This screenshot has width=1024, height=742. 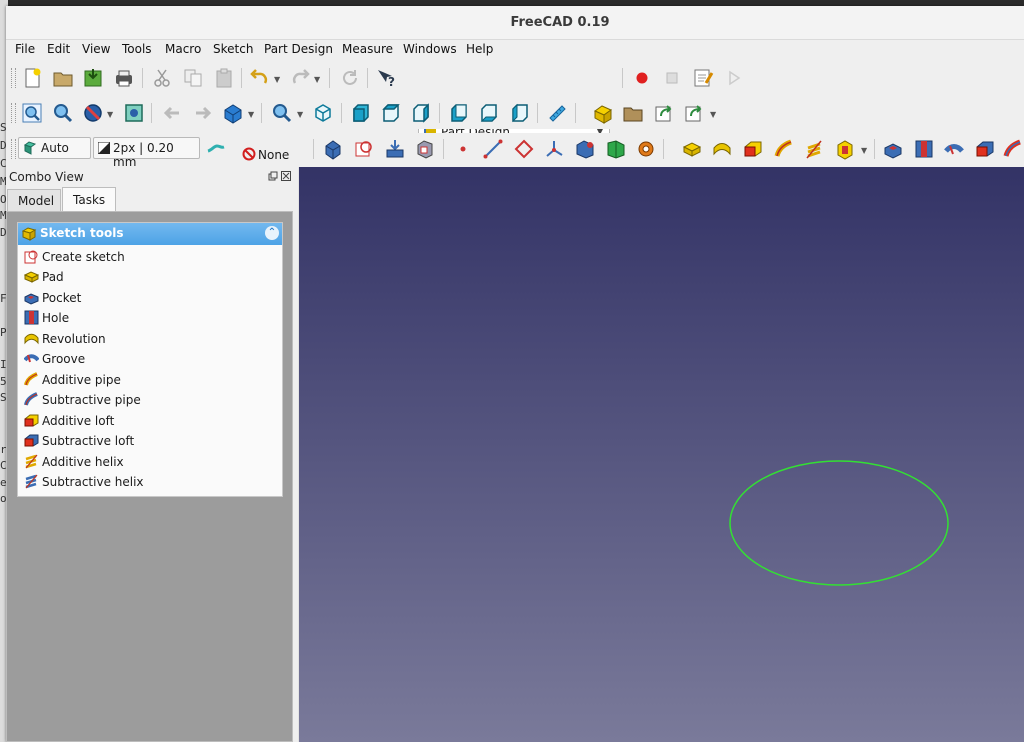 What do you see at coordinates (664, 113) in the screenshot?
I see `make-link-icon` at bounding box center [664, 113].